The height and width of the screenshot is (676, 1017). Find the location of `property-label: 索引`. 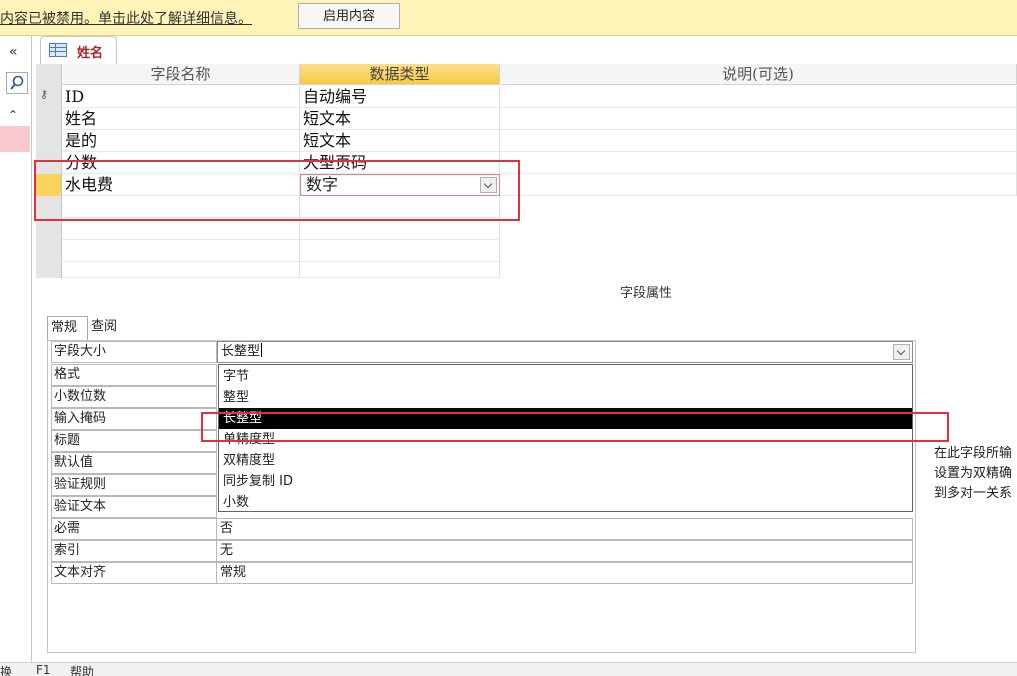

property-label: 索引 is located at coordinates (134, 551).